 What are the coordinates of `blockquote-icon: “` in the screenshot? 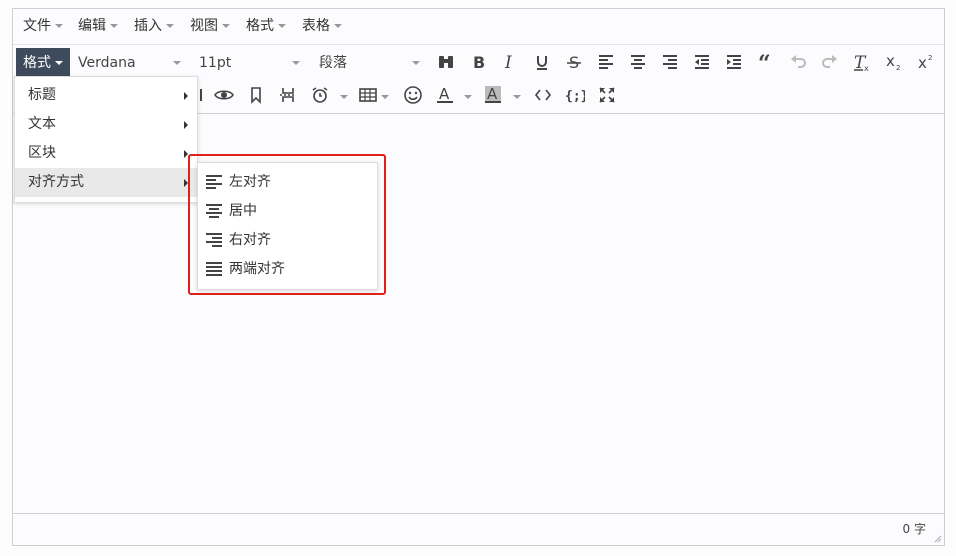 It's located at (766, 62).